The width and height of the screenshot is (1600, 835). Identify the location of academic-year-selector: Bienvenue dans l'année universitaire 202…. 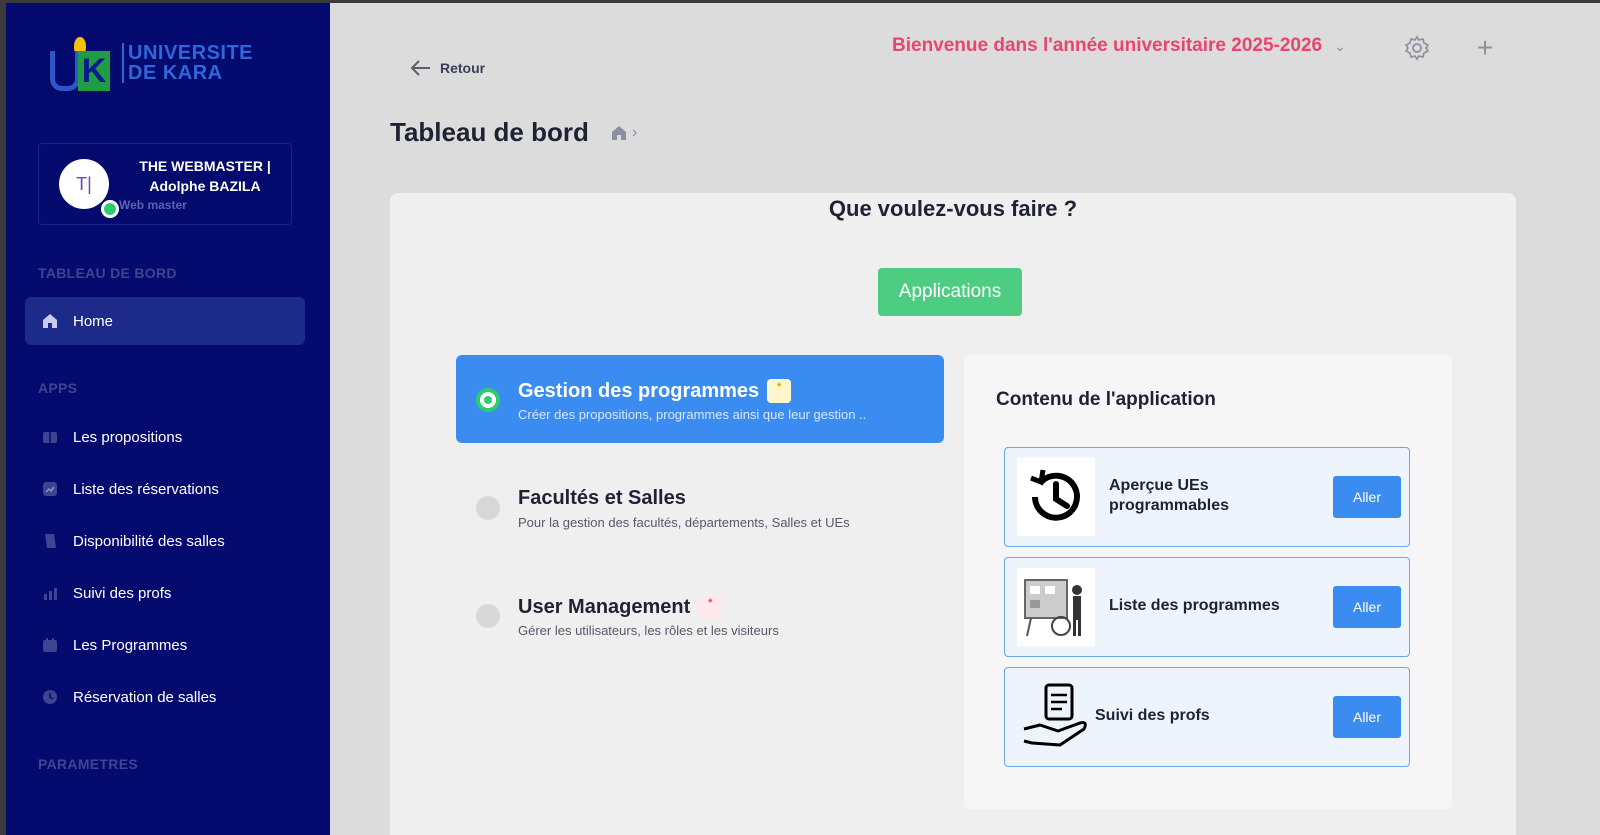
(1119, 46).